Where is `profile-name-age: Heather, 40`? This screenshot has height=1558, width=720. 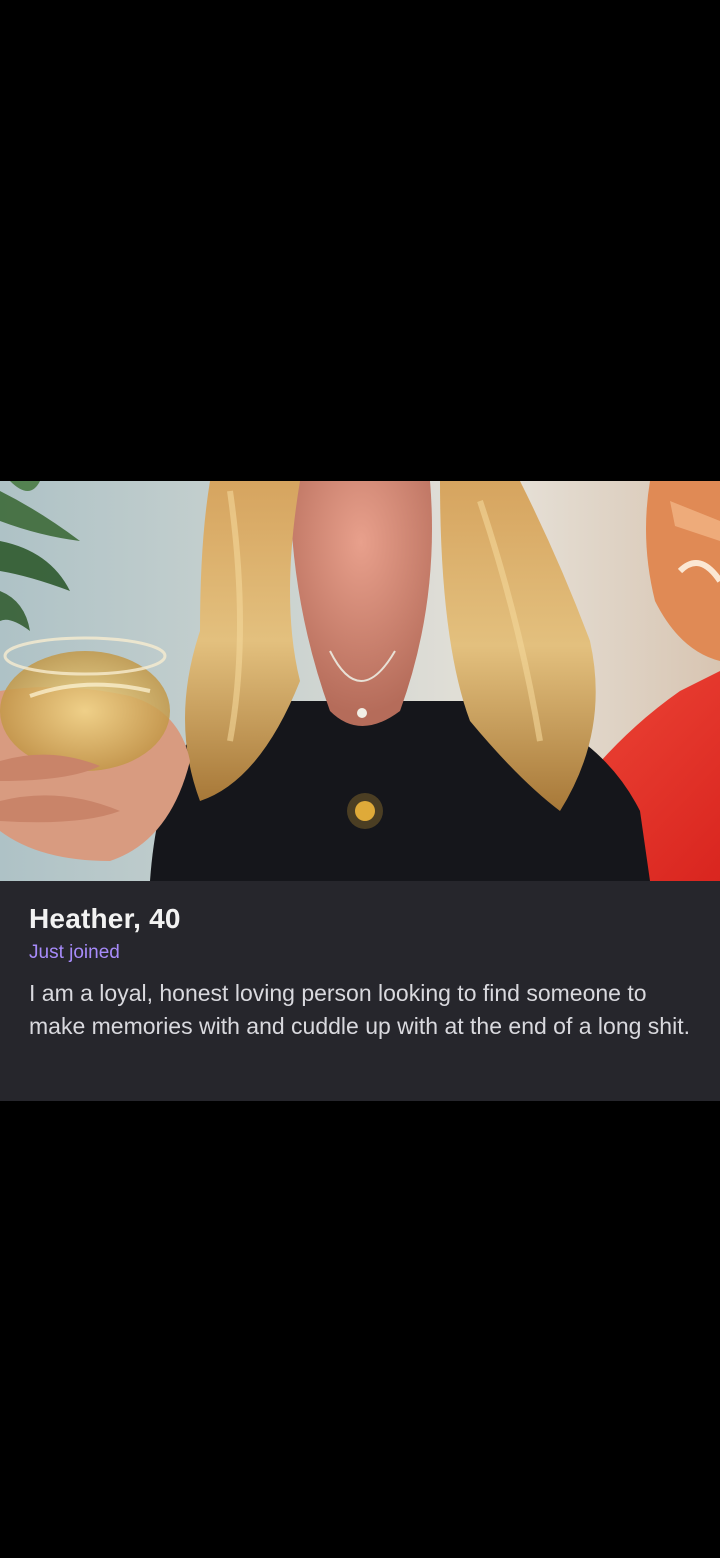
profile-name-age: Heather, 40 is located at coordinates (105, 918).